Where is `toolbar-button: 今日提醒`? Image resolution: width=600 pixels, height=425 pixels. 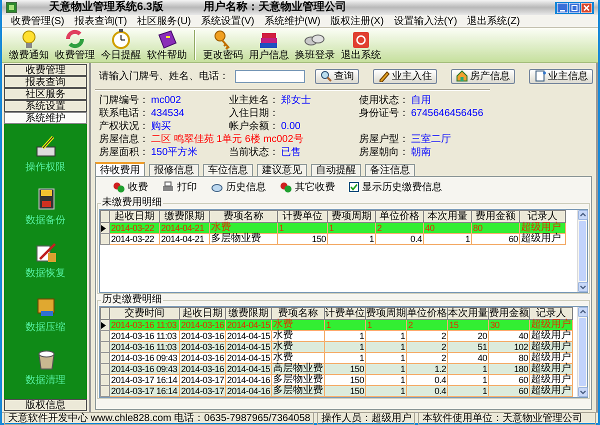
toolbar-button: 今日提醒 is located at coordinates (121, 45).